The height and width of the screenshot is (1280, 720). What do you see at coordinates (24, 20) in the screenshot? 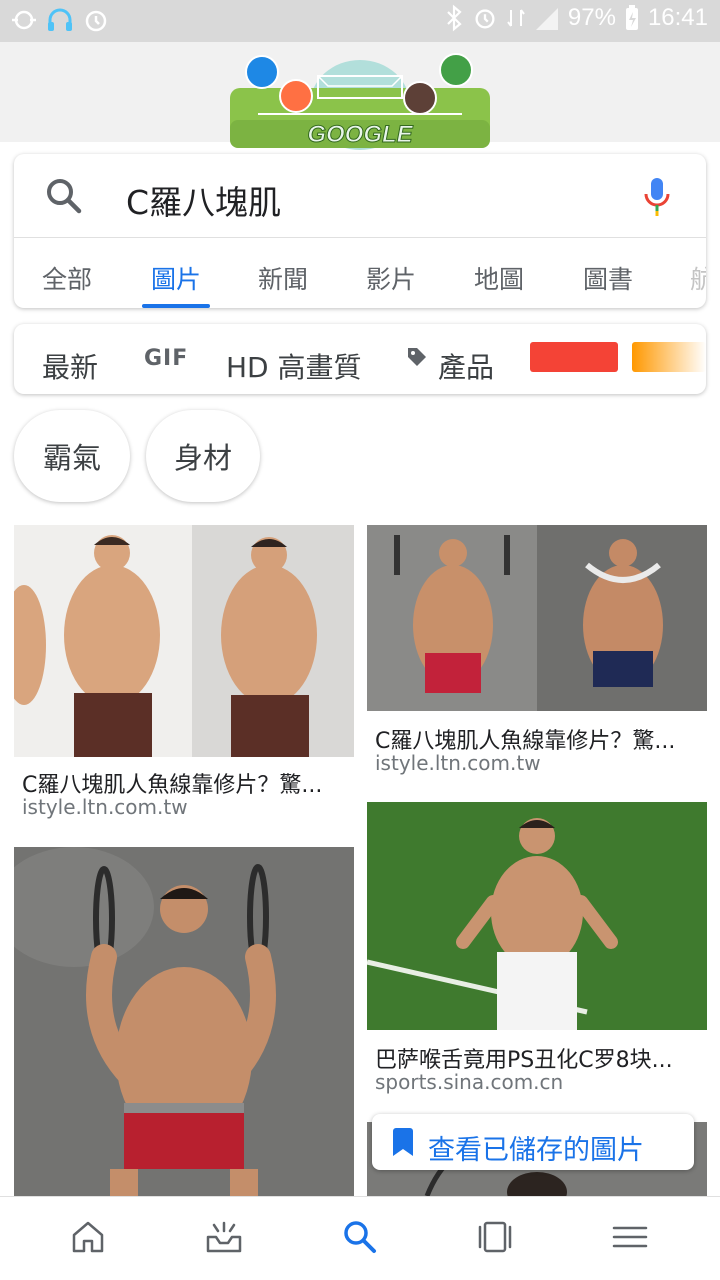
I see `app-icon` at bounding box center [24, 20].